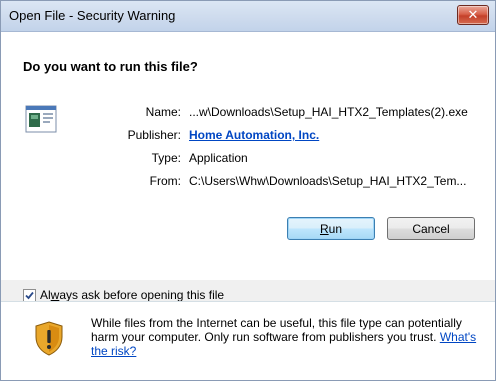  What do you see at coordinates (41, 119) in the screenshot?
I see `application-file-icon` at bounding box center [41, 119].